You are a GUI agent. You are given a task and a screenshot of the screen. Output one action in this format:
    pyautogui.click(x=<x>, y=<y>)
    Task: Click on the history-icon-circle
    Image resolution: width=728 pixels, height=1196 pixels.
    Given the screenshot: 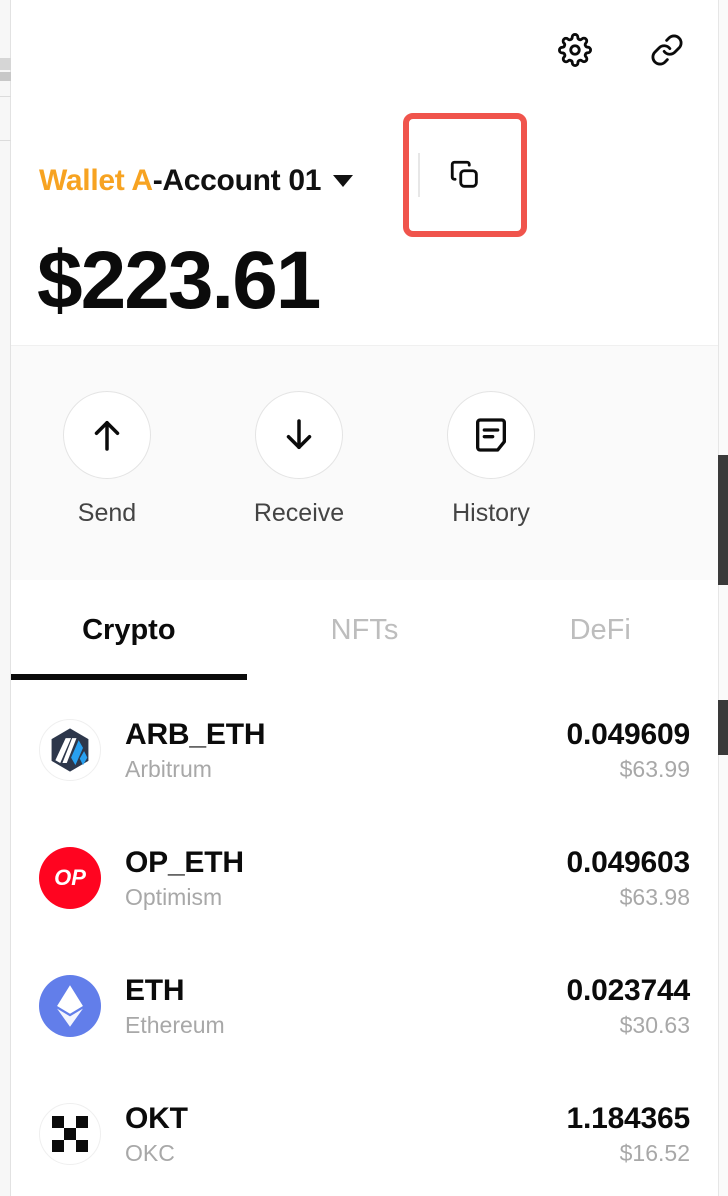 What is the action you would take?
    pyautogui.click(x=491, y=435)
    